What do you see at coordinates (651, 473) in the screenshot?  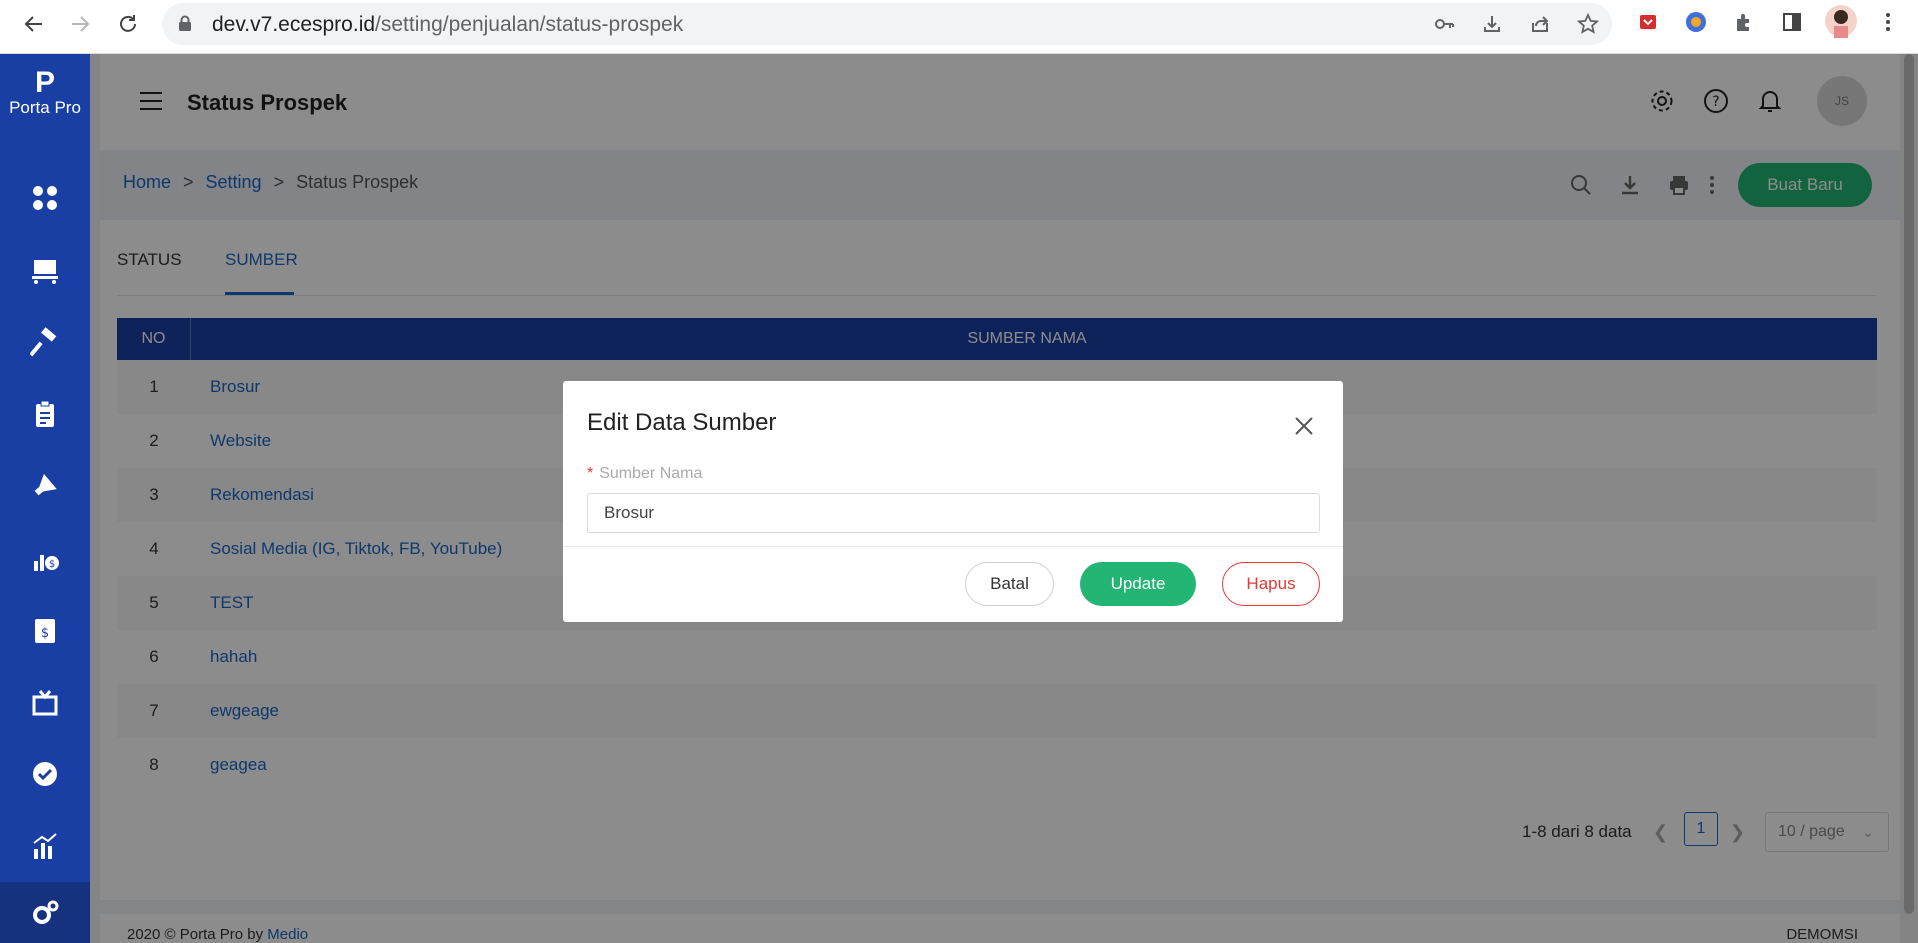 I see `field-label-text: Sumber Nama` at bounding box center [651, 473].